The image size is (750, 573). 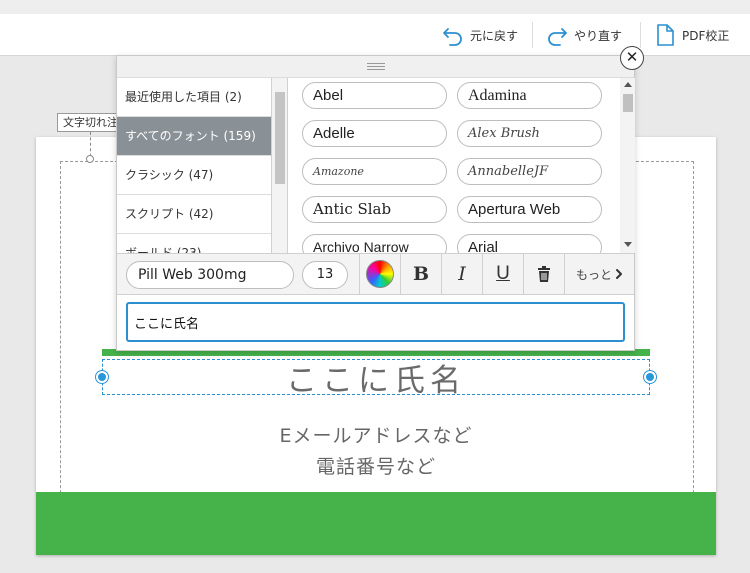 I want to click on font-option-apertura-web: Apertura Web, so click(x=529, y=209).